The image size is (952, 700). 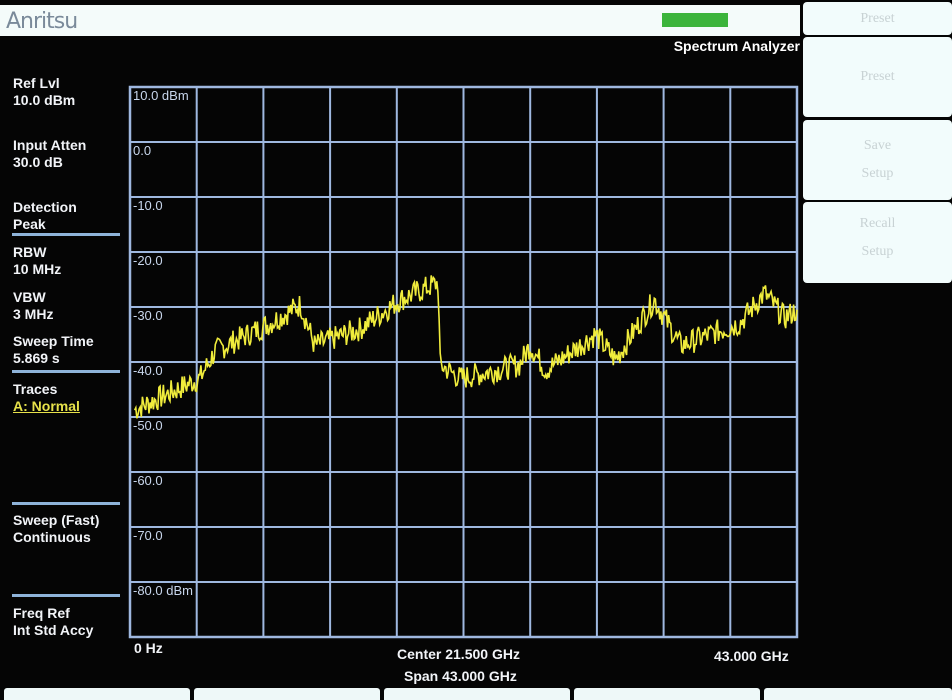 I want to click on y-tick-label: -10.0, so click(x=148, y=205).